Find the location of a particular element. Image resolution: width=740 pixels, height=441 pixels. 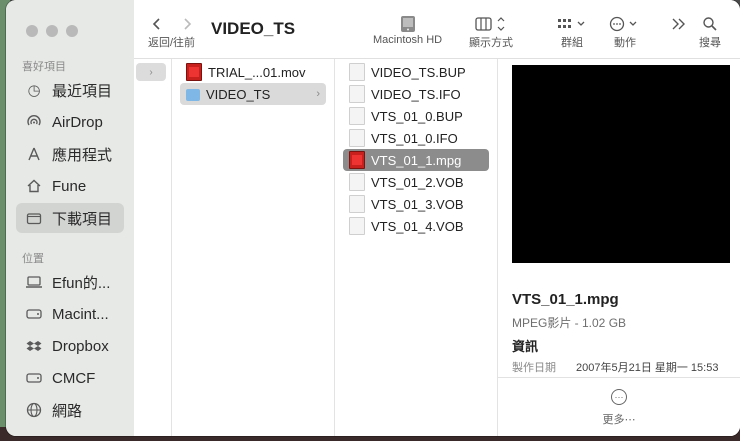

sidebar-item-network: 網路 is located at coordinates (70, 410).